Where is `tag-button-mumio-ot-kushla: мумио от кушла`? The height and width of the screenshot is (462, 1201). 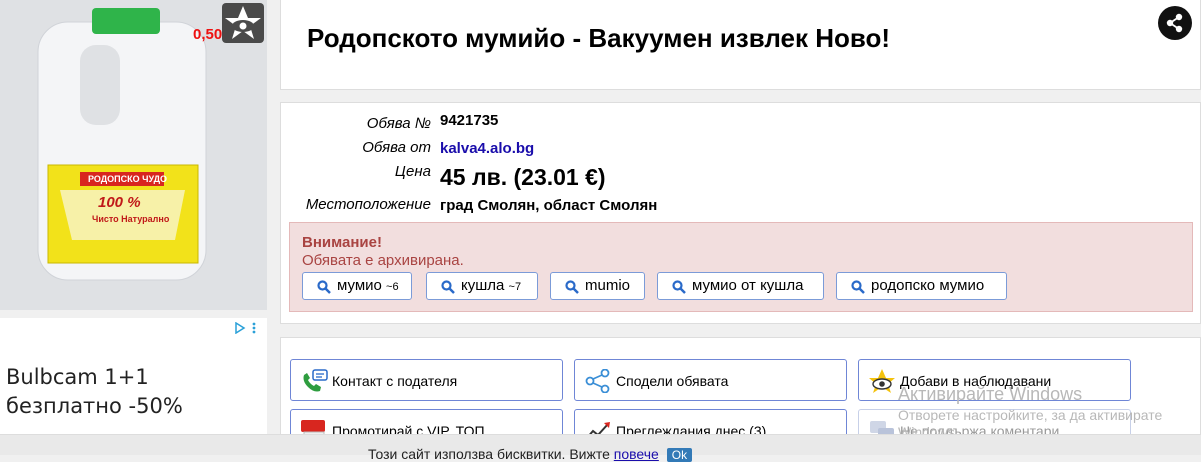 tag-button-mumio-ot-kushla: мумио от кушла is located at coordinates (740, 286).